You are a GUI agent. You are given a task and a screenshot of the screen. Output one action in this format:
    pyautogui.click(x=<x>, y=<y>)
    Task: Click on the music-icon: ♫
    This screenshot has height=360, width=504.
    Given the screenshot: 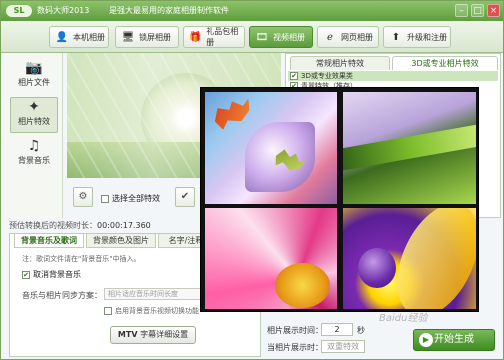 What is the action you would take?
    pyautogui.click(x=34, y=146)
    